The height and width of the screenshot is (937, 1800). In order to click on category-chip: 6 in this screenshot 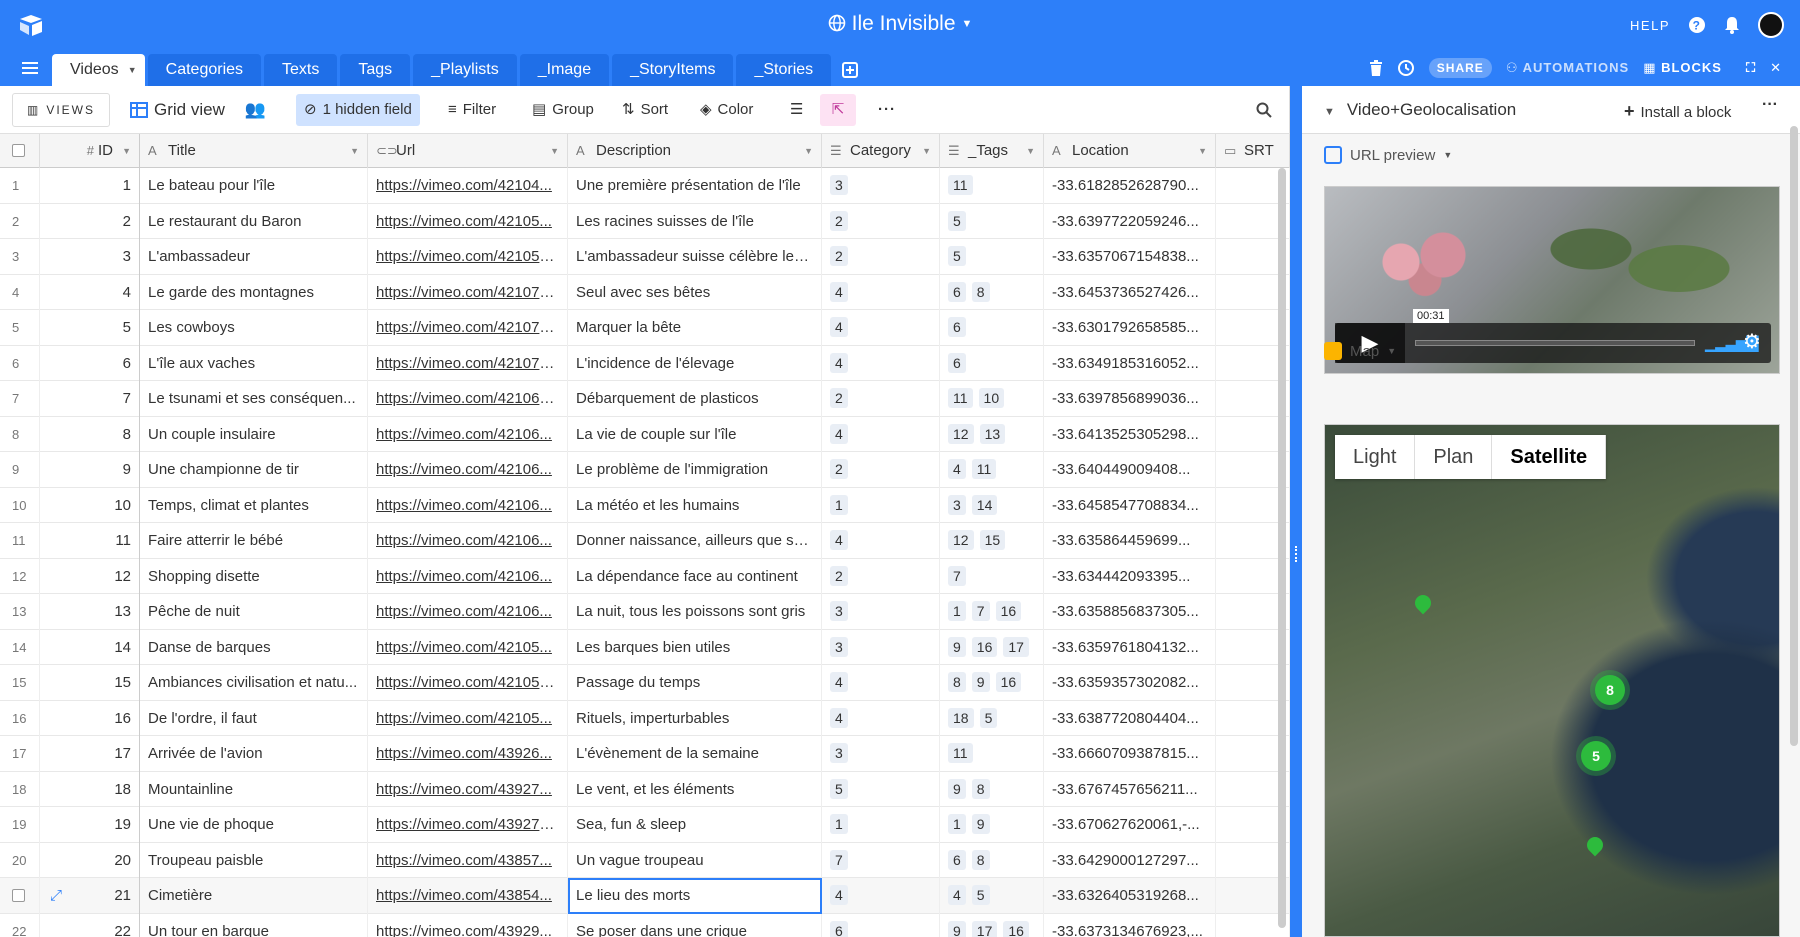, I will do `click(839, 928)`.